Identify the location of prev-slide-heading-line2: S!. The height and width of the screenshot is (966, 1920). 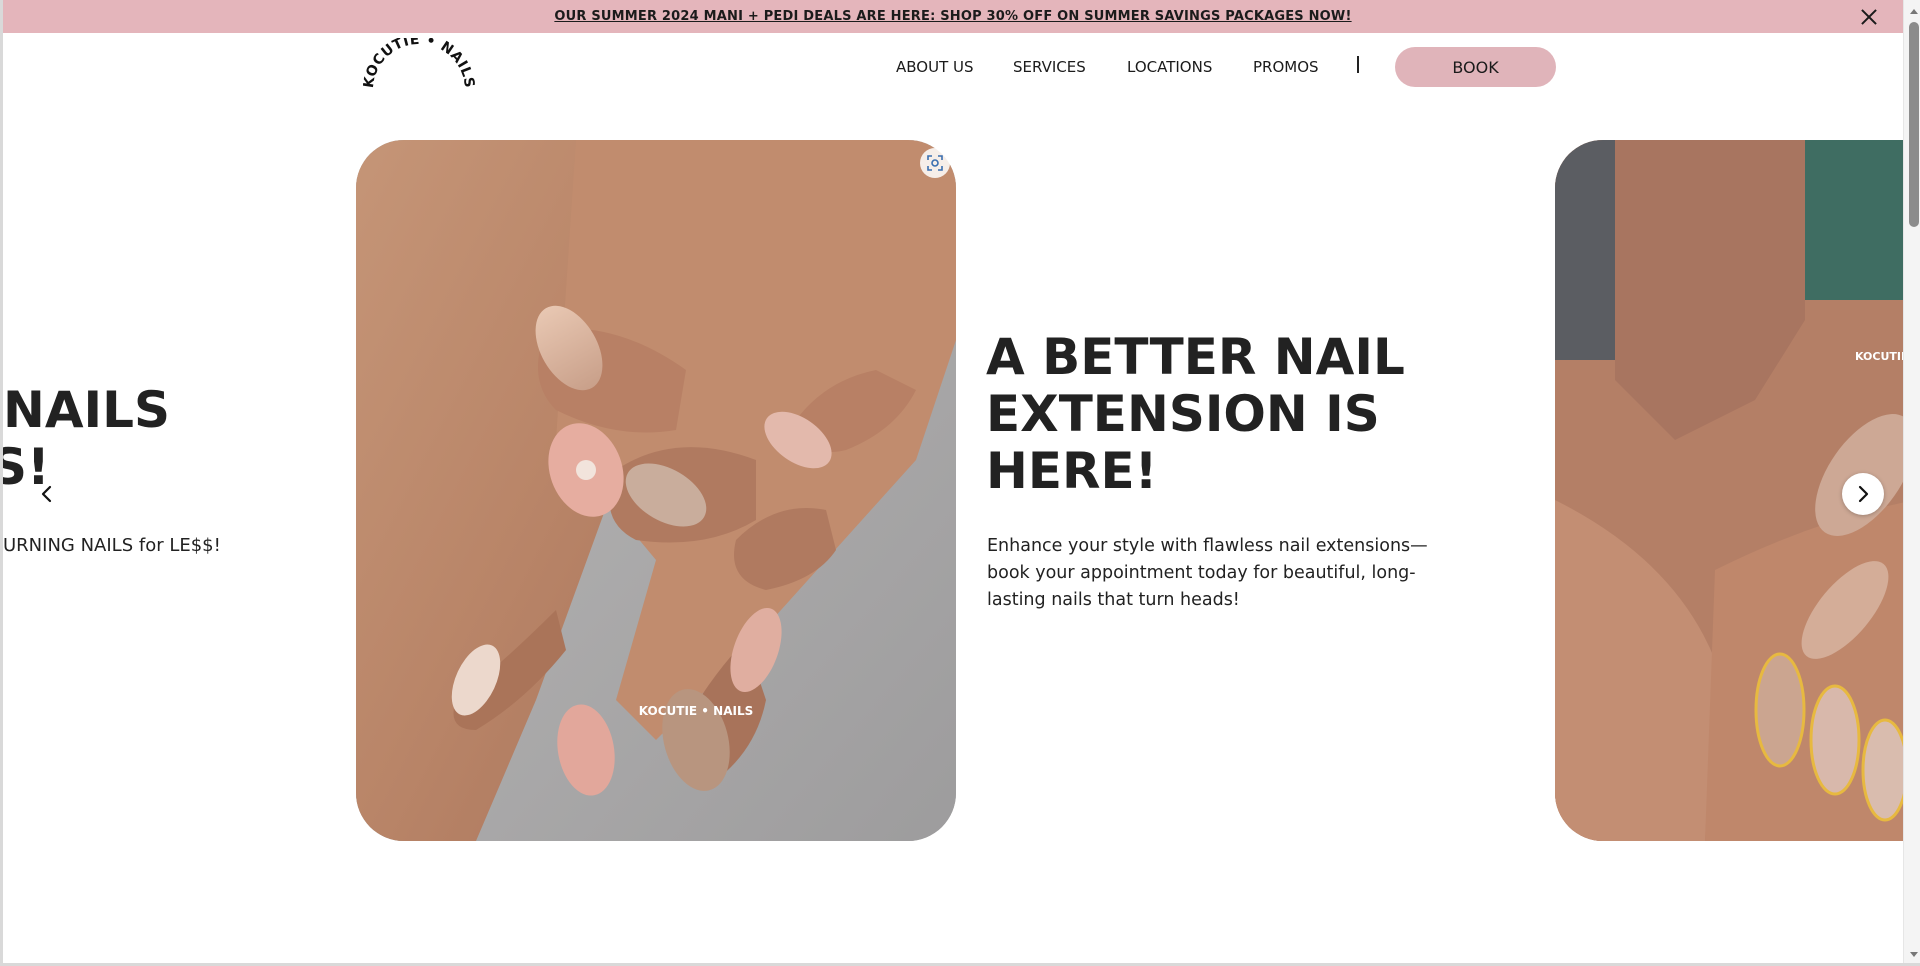
(26, 467).